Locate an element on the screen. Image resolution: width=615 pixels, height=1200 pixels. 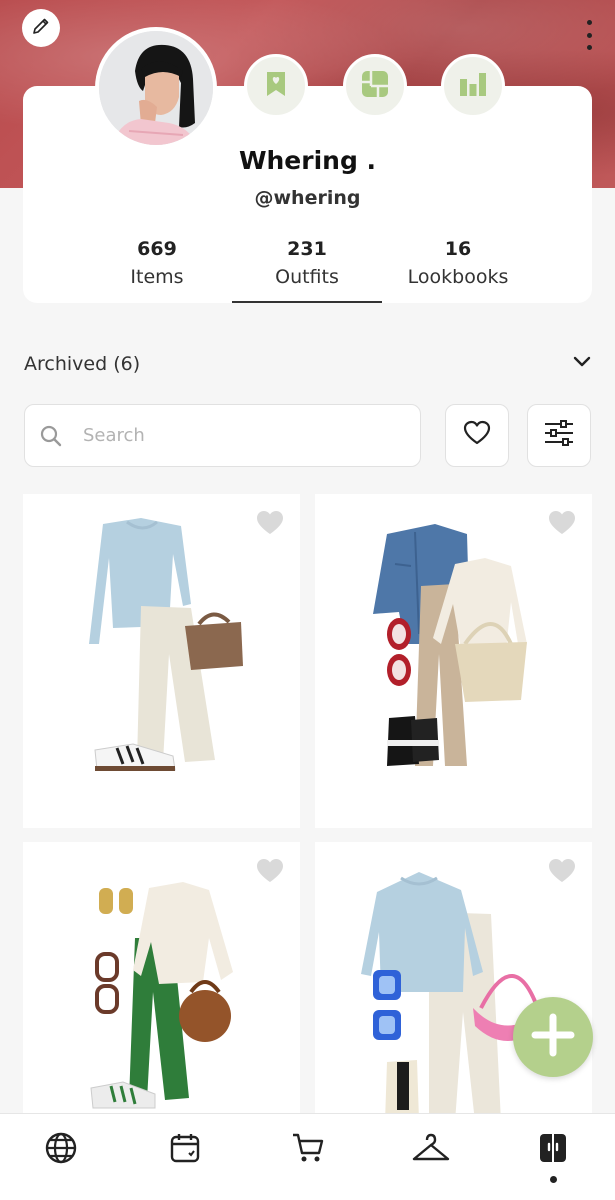
profile-stats: 669 Items 231 Outfits 16 Lookbooks is located at coordinates (310, 271).